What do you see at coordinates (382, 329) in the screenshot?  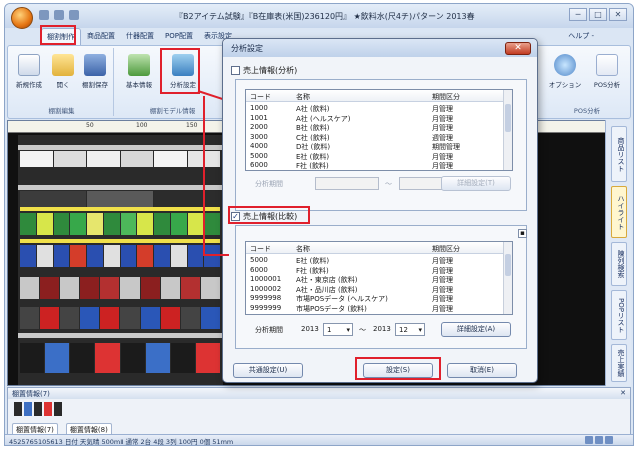 I see `to-year: 2013` at bounding box center [382, 329].